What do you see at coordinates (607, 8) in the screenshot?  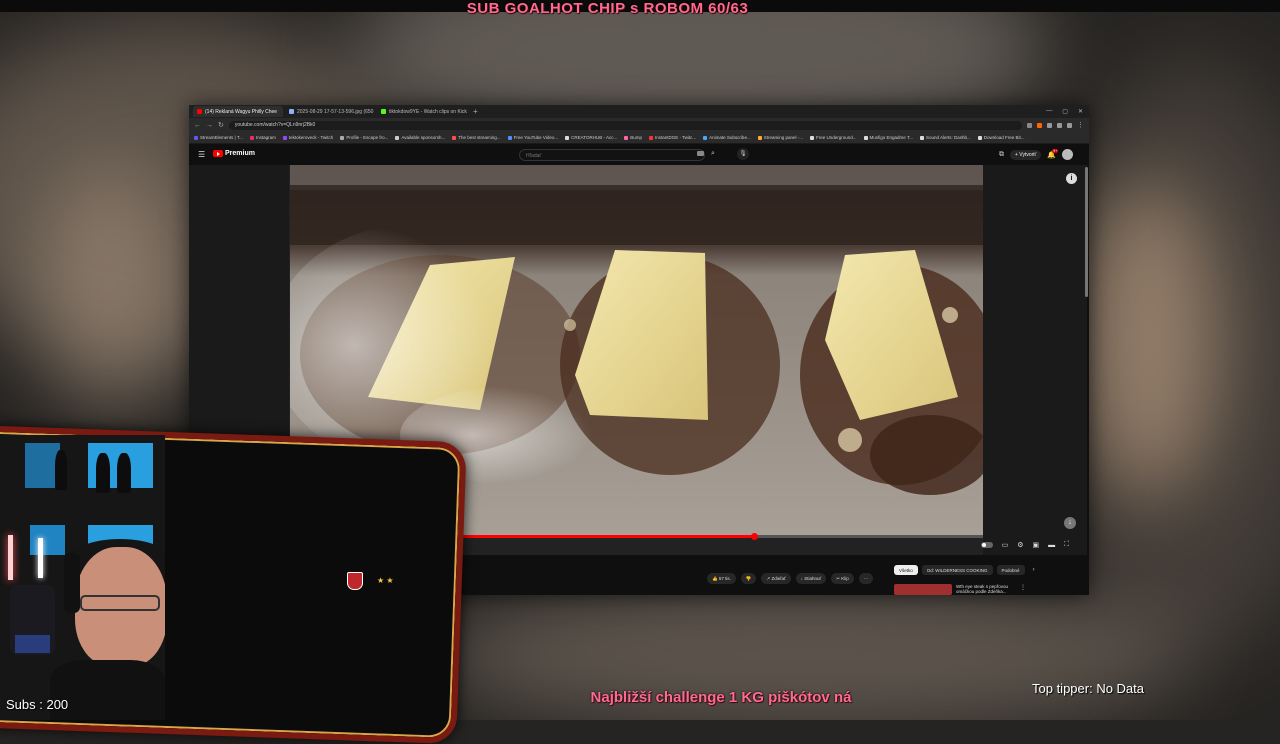 I see `sub-goal-banner: SUB GOALHOT CHIP s ROBOM 60/63` at bounding box center [607, 8].